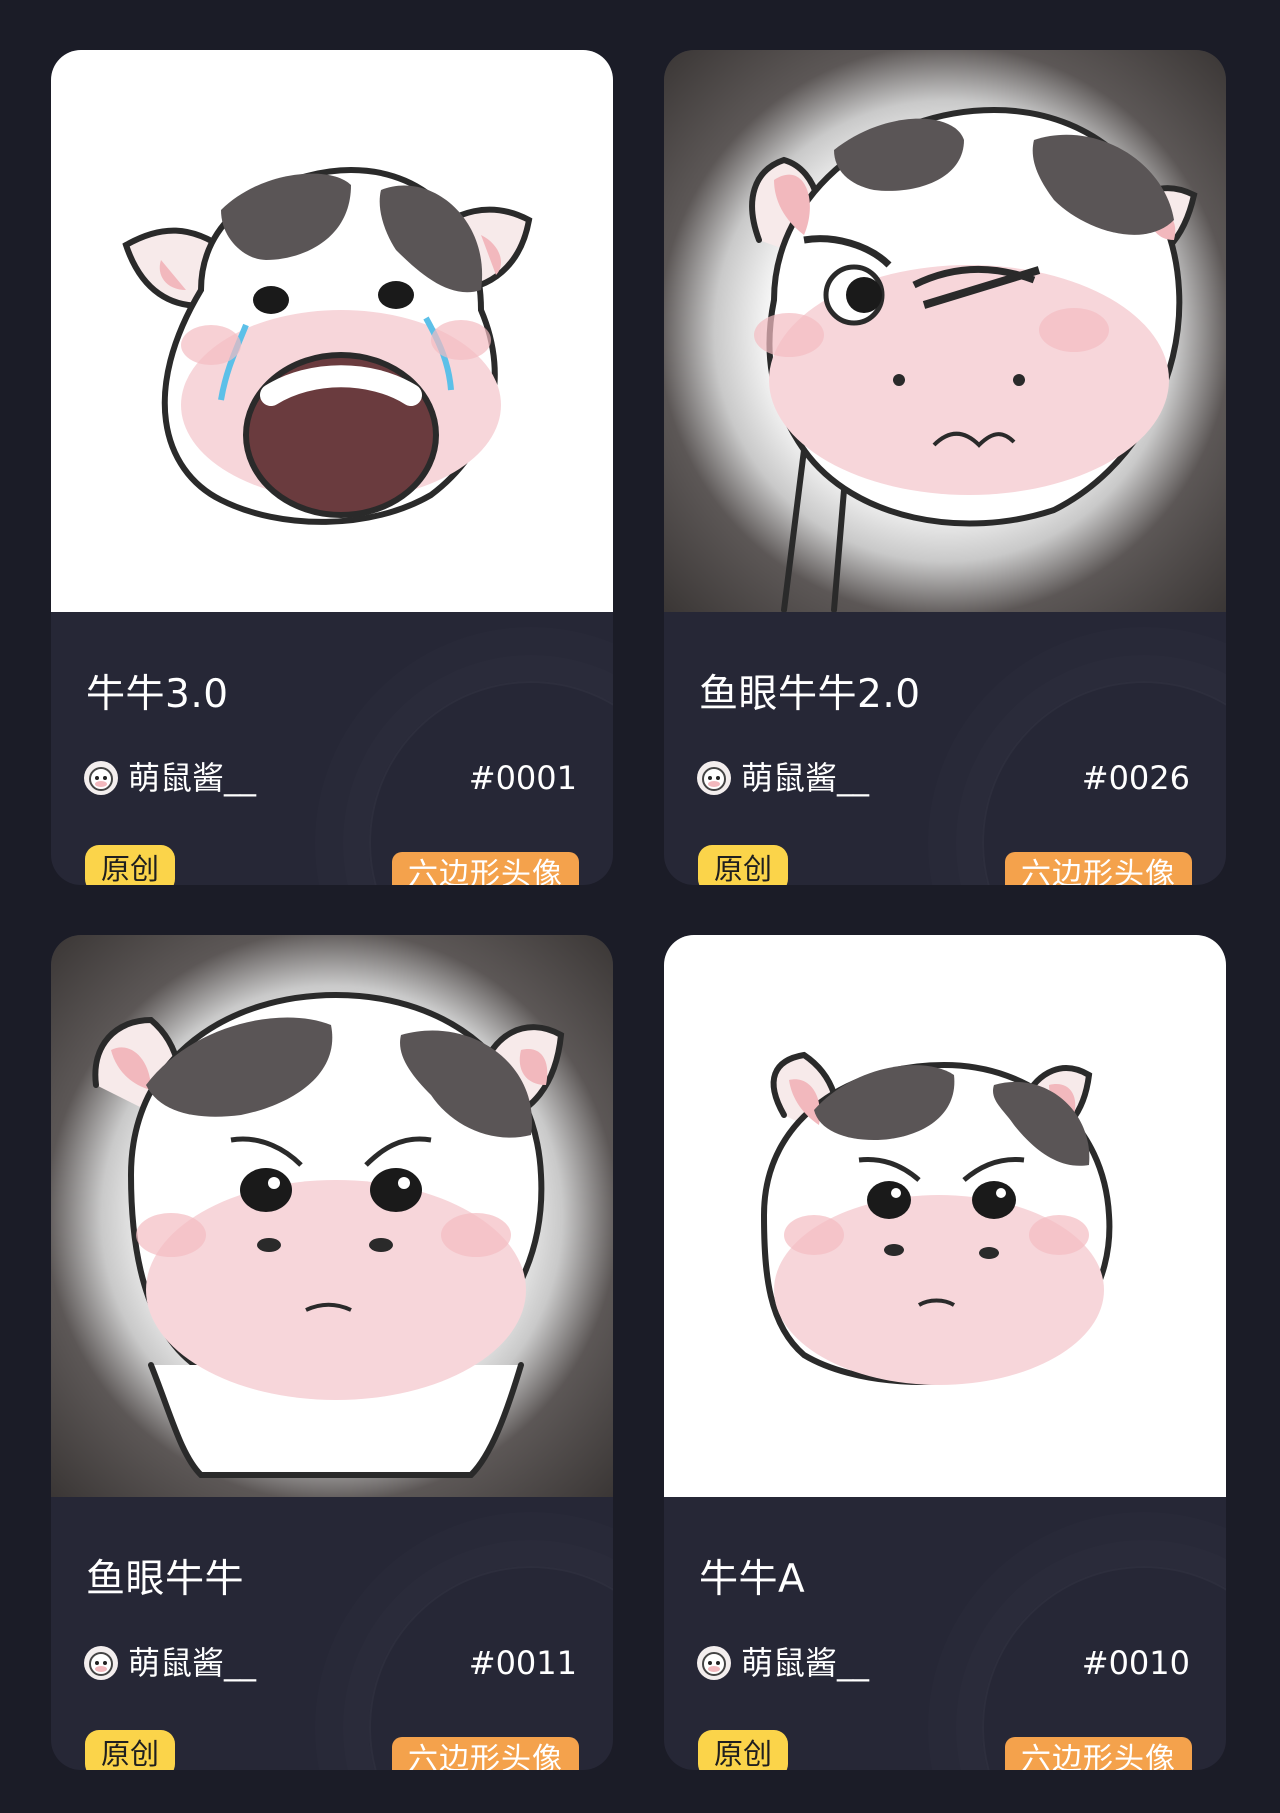 This screenshot has height=1813, width=1280. What do you see at coordinates (1135, 1663) in the screenshot?
I see `token-number: #0010` at bounding box center [1135, 1663].